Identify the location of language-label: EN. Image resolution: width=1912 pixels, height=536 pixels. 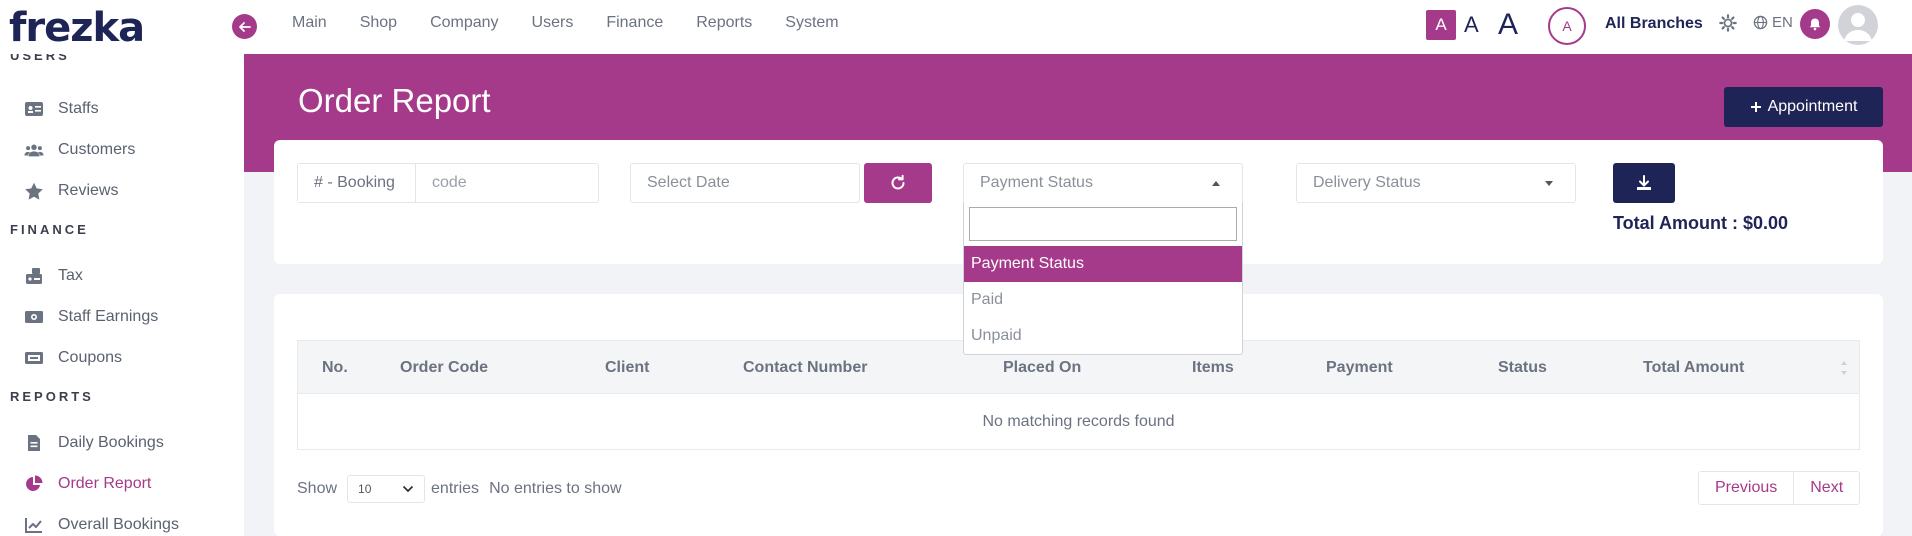
(1782, 22).